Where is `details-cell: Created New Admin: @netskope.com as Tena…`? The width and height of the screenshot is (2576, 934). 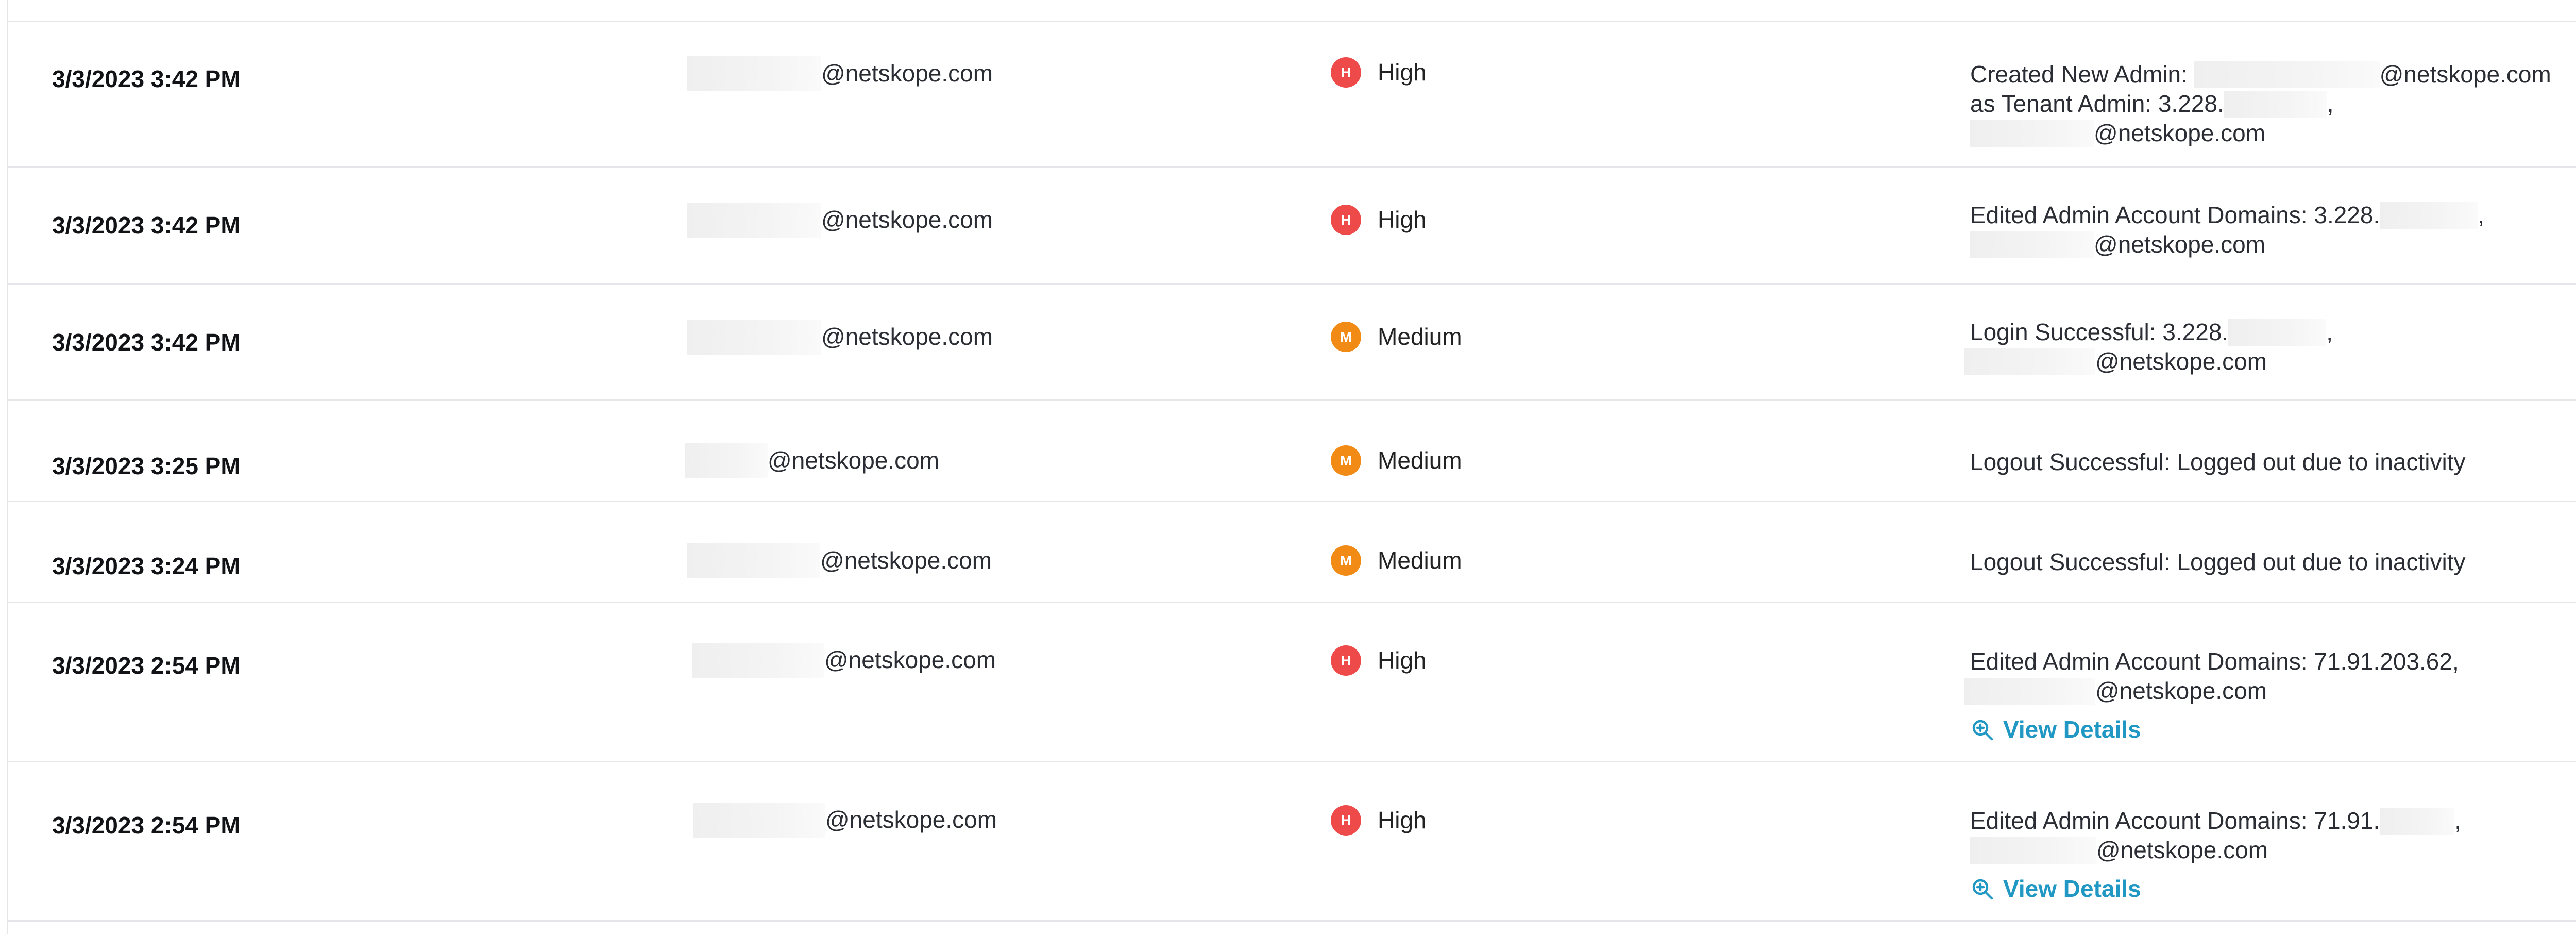 details-cell: Created New Admin: @netskope.com as Tena… is located at coordinates (2273, 104).